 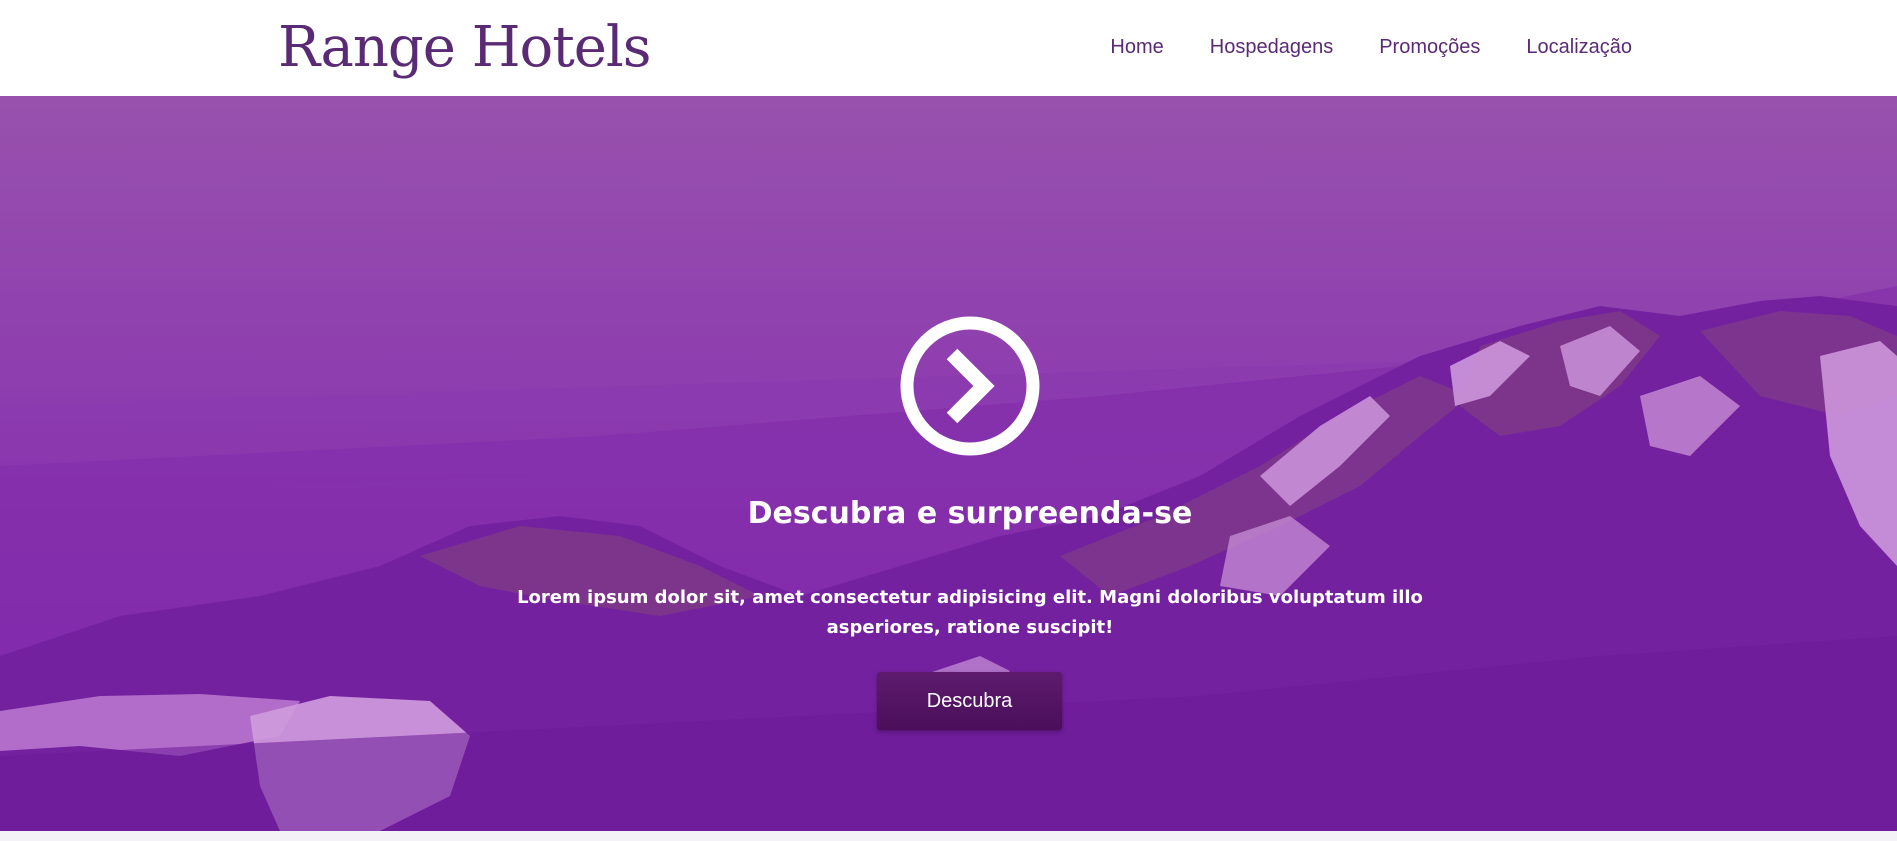 What do you see at coordinates (1371, 47) in the screenshot?
I see `main-nav: Home Hospedagens Promoções Localização` at bounding box center [1371, 47].